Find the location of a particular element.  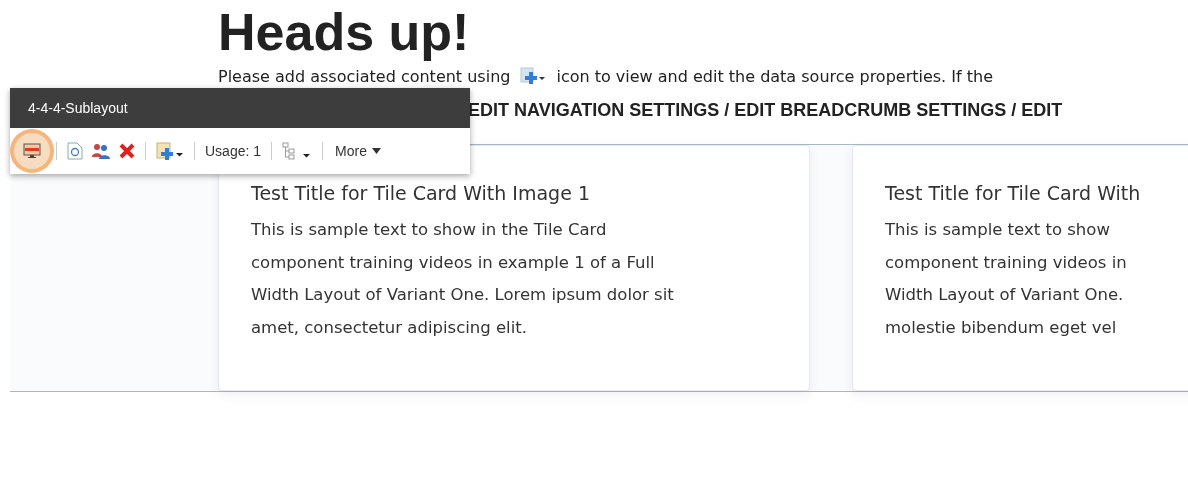

tree-icon is located at coordinates (297, 151).